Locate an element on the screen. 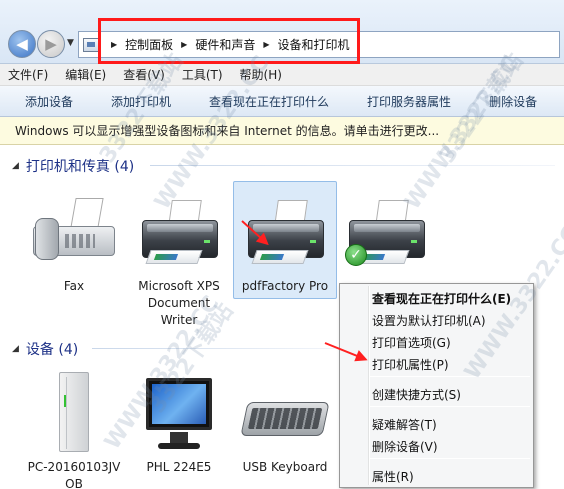 The image size is (564, 489). device-keyboard: USB Keyboard is located at coordinates (285, 424).